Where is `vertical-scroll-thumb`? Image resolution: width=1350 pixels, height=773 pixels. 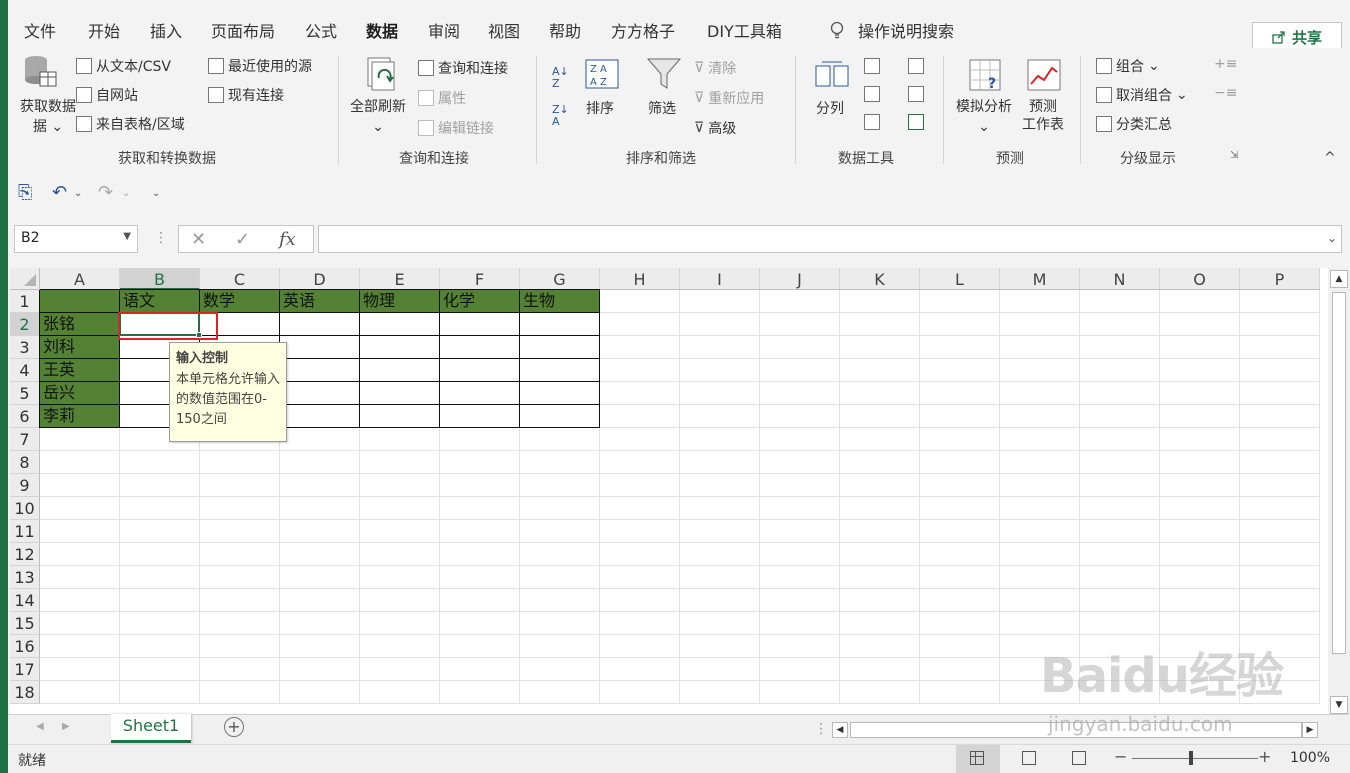
vertical-scroll-thumb is located at coordinates (1339, 473).